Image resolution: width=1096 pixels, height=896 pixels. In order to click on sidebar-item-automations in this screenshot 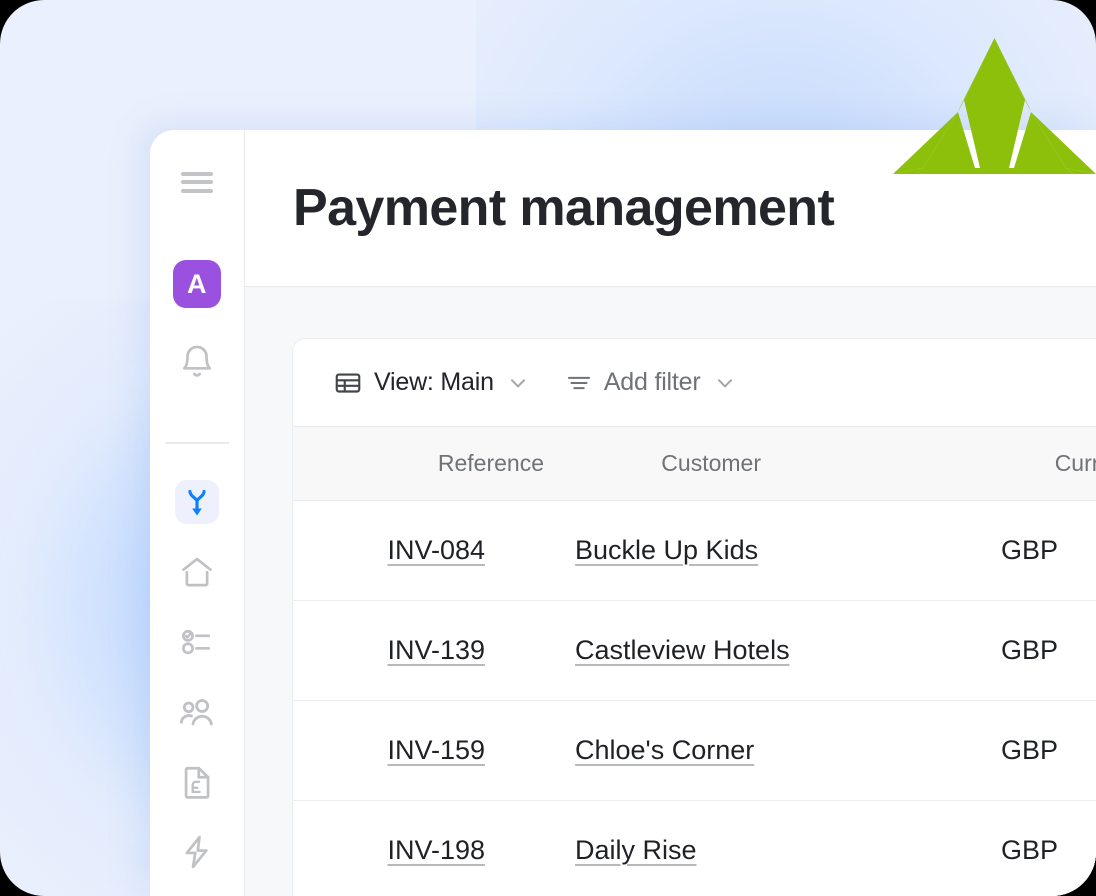, I will do `click(197, 852)`.